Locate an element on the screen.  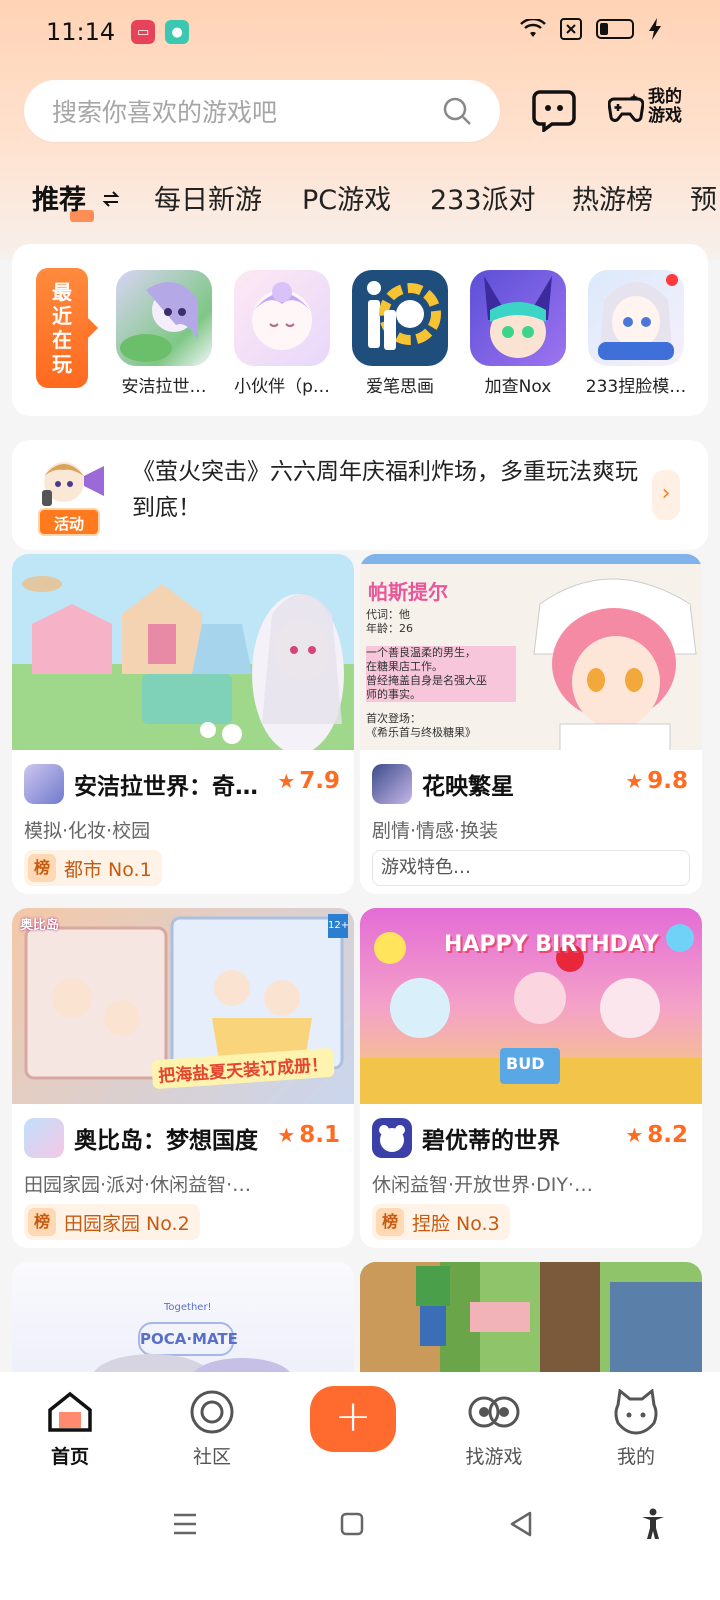
status-time: 11:14 is located at coordinates (81, 32).